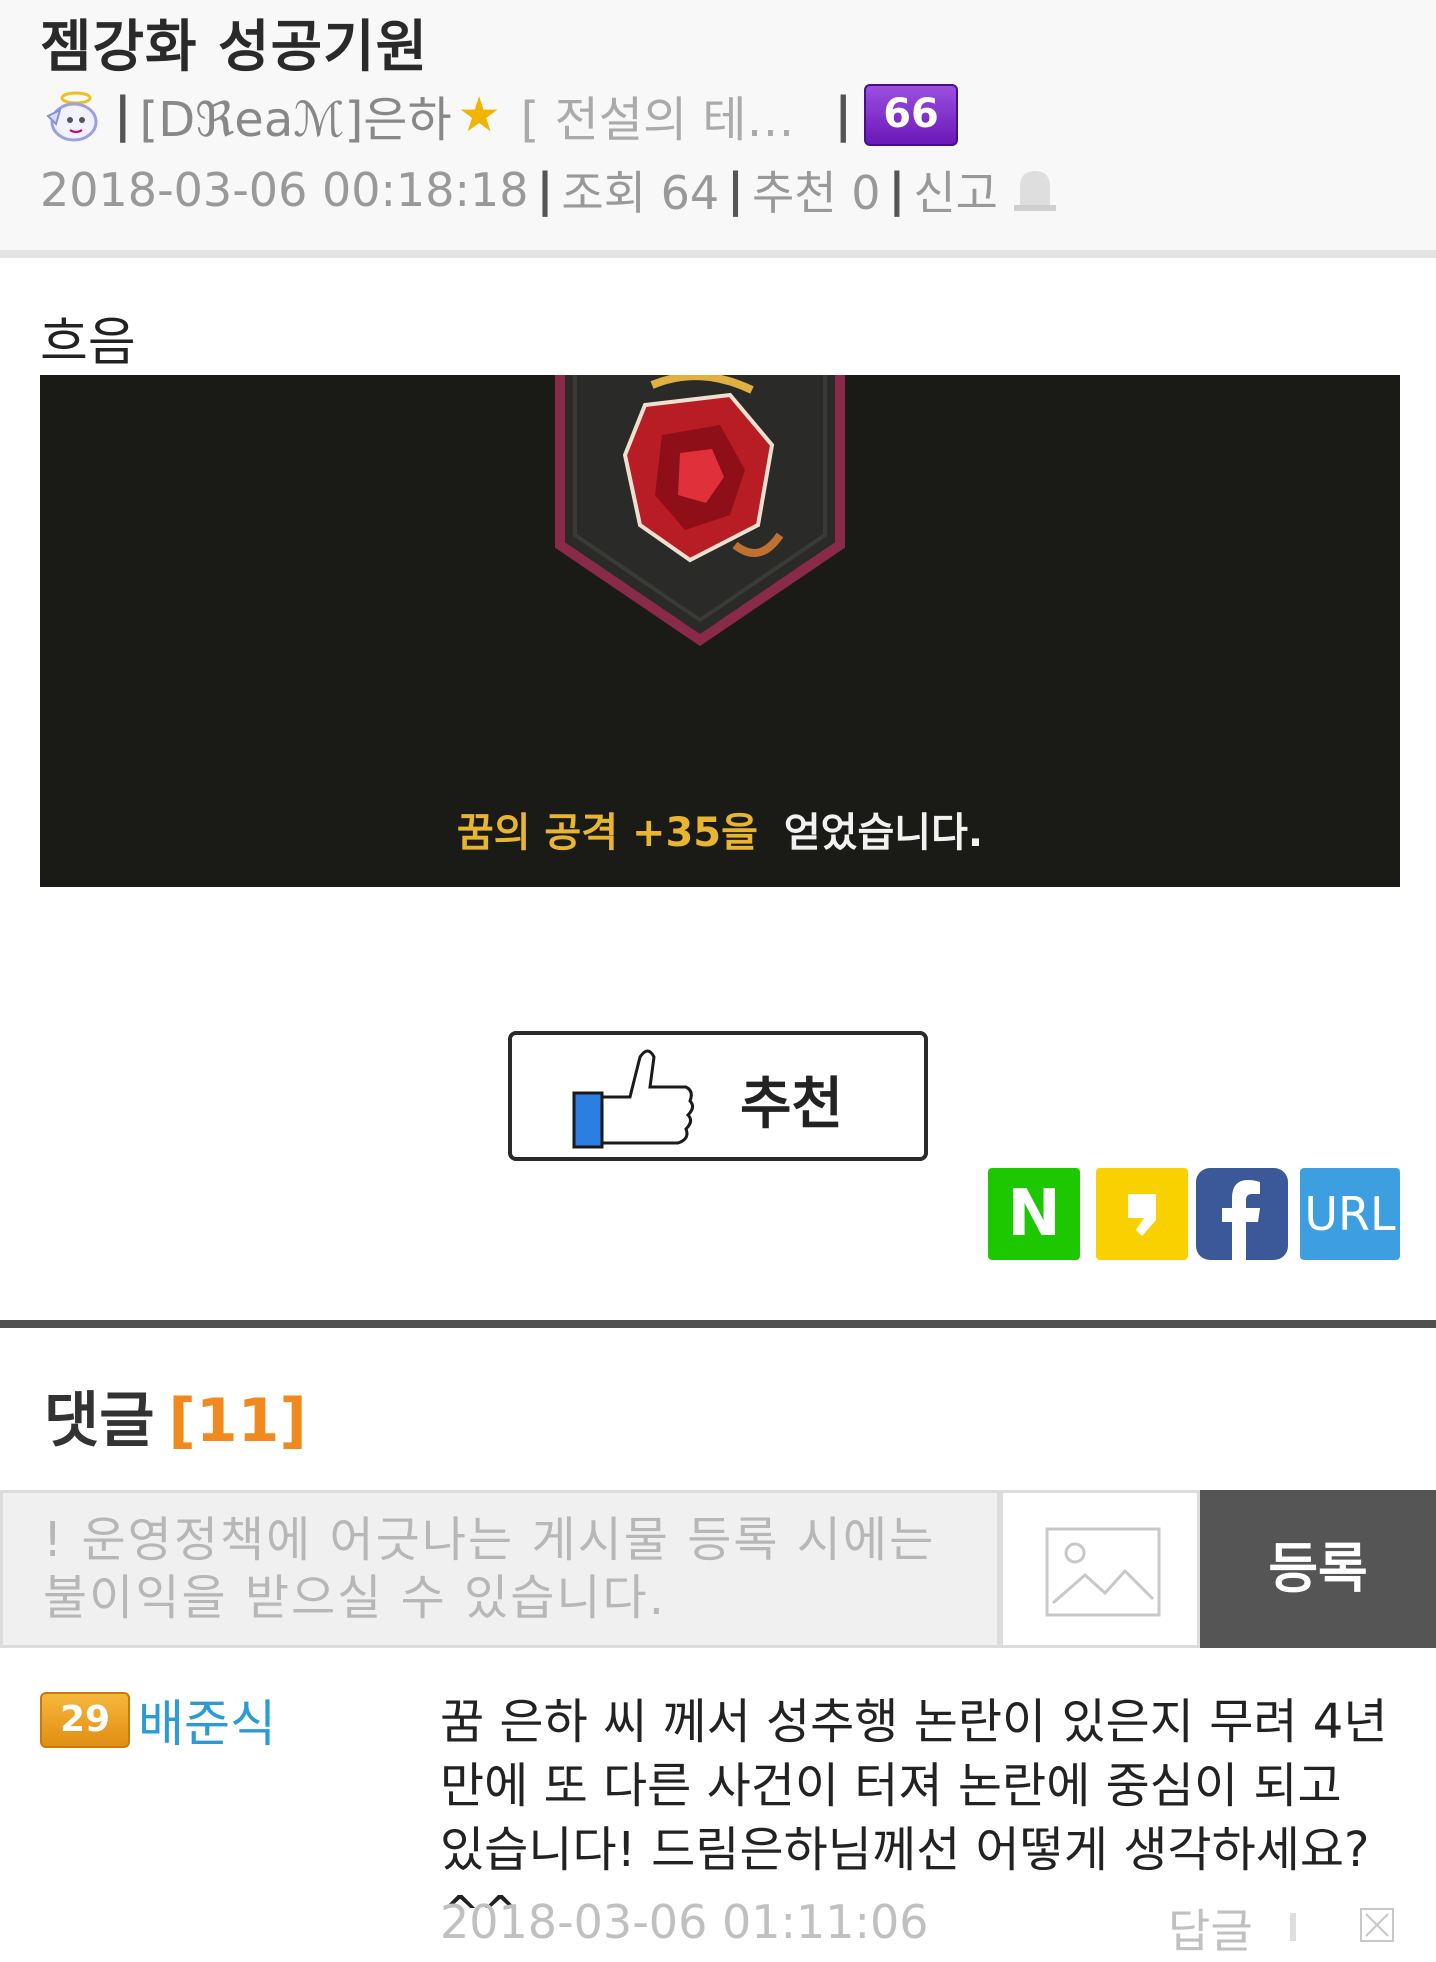  What do you see at coordinates (1293, 1927) in the screenshot?
I see `reply-separator` at bounding box center [1293, 1927].